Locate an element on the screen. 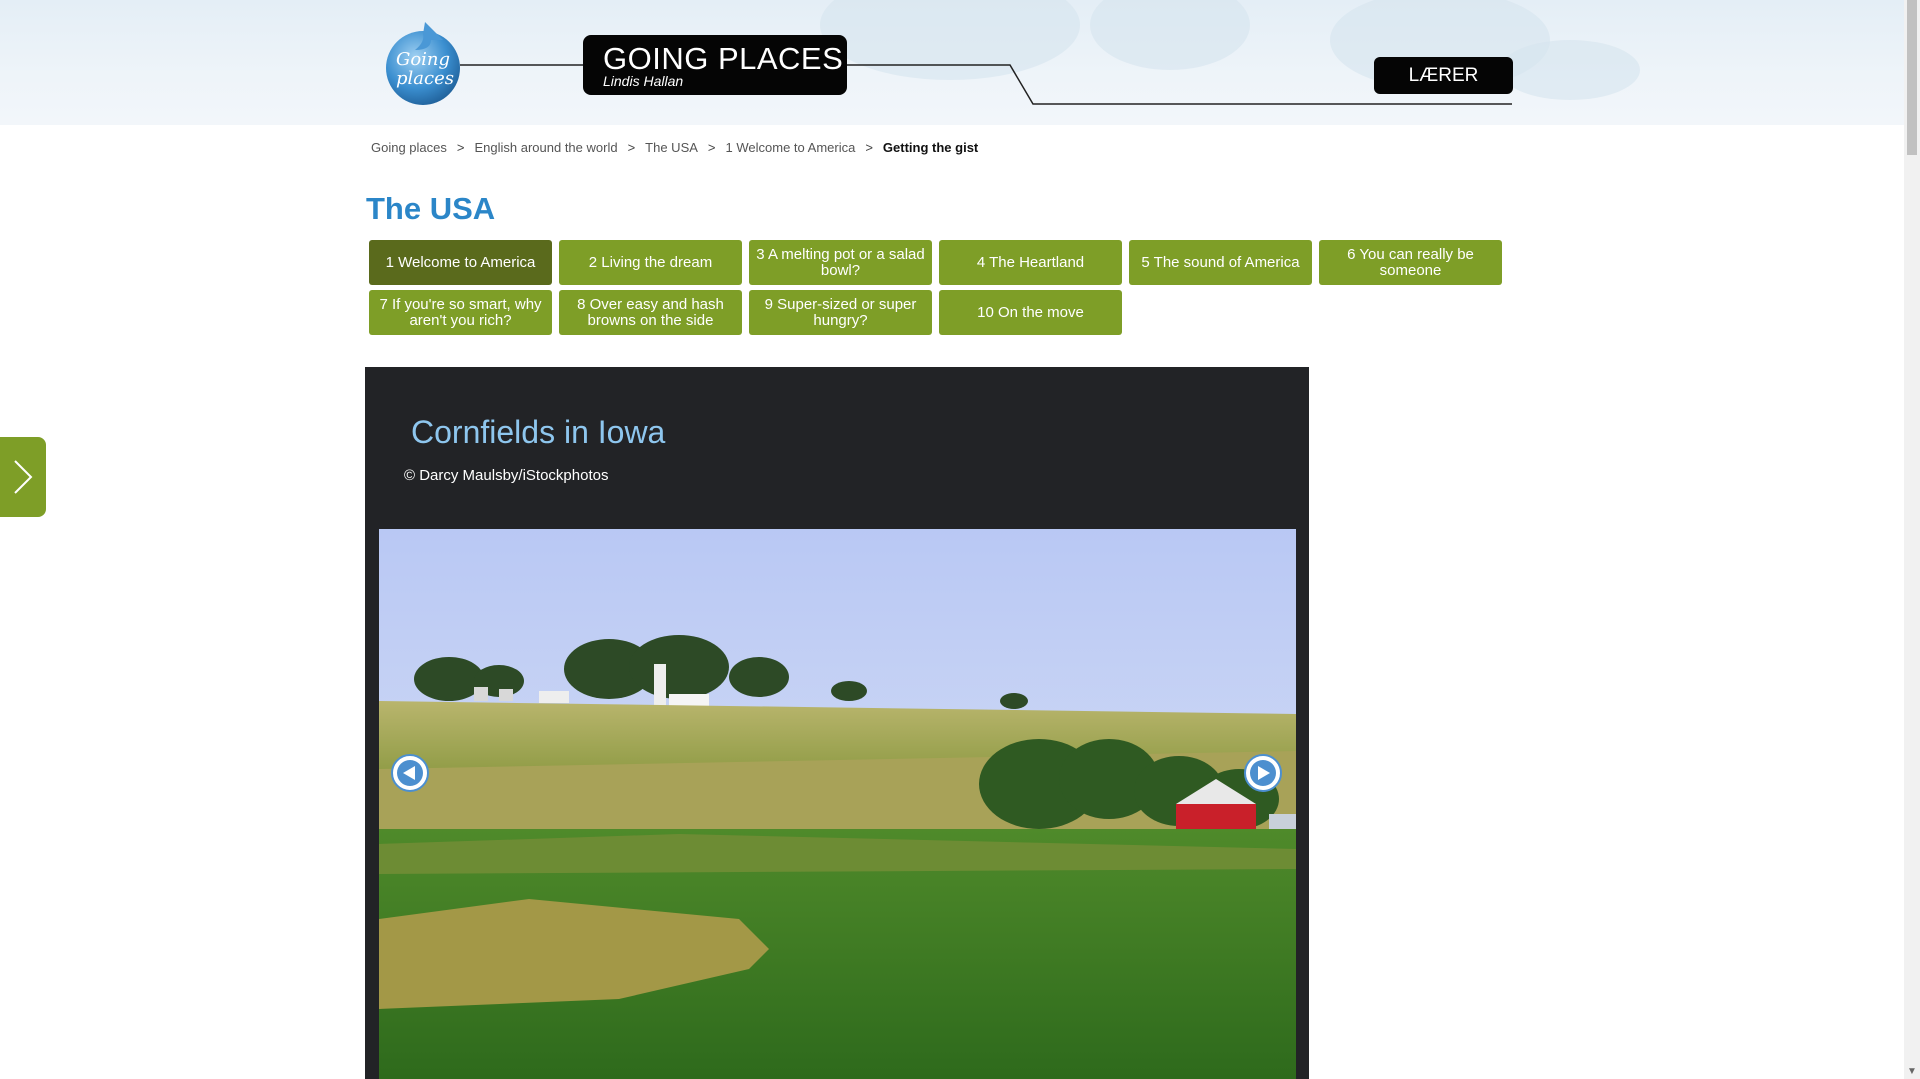 This screenshot has height=1079, width=1920. previous-slide-button is located at coordinates (409, 772).